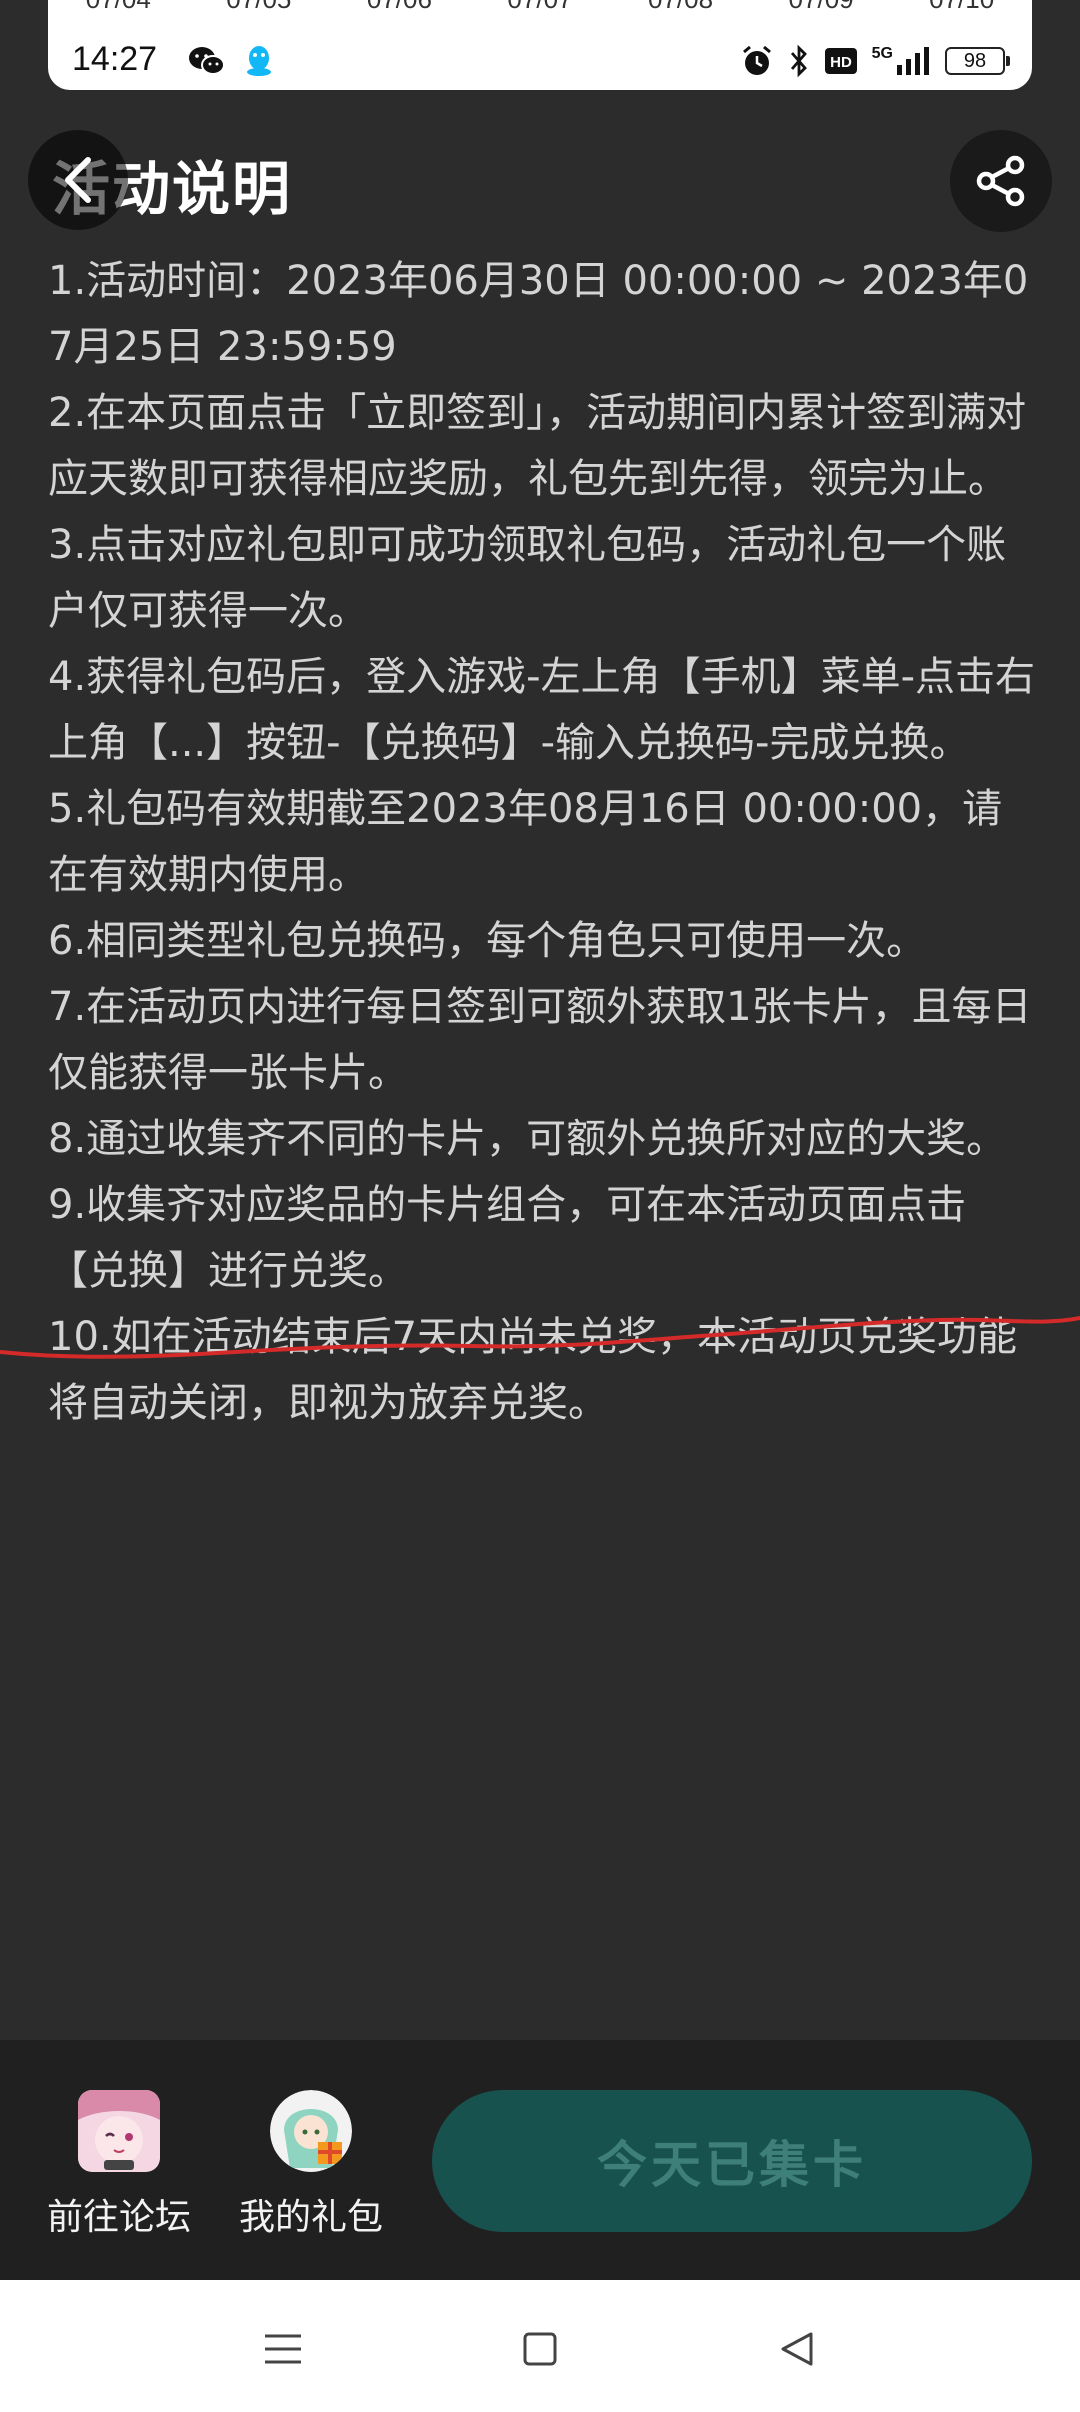  What do you see at coordinates (115, 59) in the screenshot?
I see `status-time: 14:27` at bounding box center [115, 59].